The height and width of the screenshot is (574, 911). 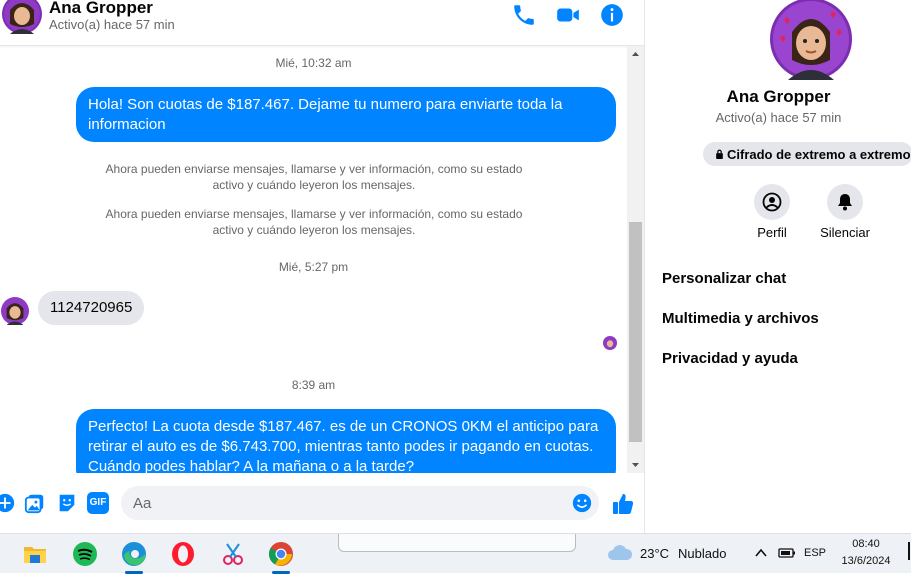 What do you see at coordinates (524, 15) in the screenshot?
I see `phone-icon` at bounding box center [524, 15].